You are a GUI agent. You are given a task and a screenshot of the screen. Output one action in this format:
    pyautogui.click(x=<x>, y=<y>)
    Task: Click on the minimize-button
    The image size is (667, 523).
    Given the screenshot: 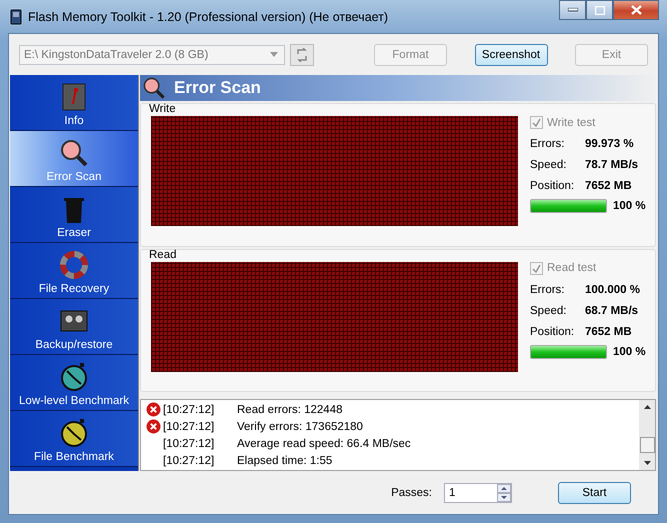 What is the action you would take?
    pyautogui.click(x=572, y=10)
    